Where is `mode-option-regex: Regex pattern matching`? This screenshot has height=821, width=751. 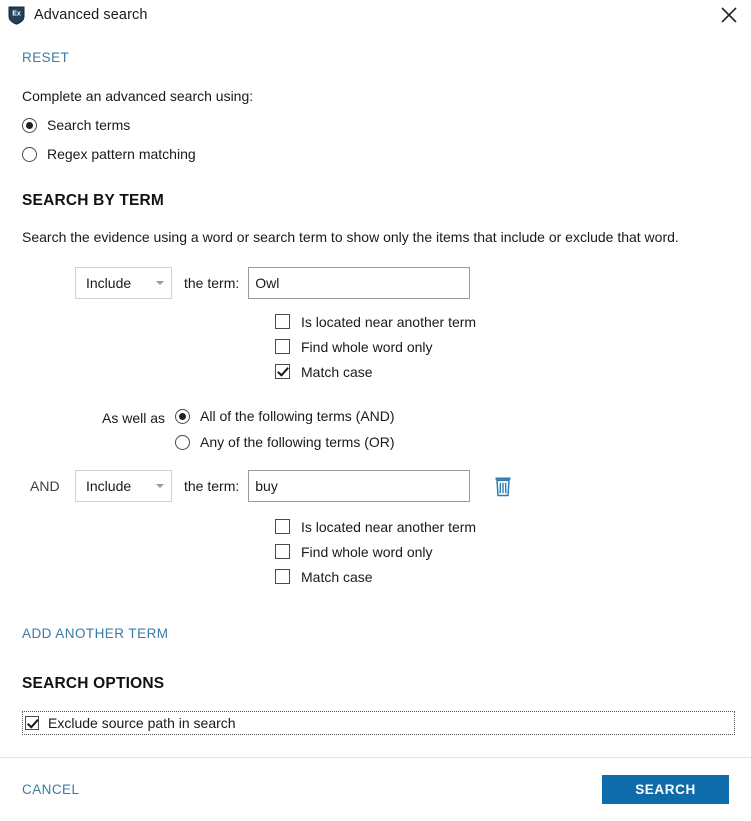 mode-option-regex: Regex pattern matching is located at coordinates (375, 154).